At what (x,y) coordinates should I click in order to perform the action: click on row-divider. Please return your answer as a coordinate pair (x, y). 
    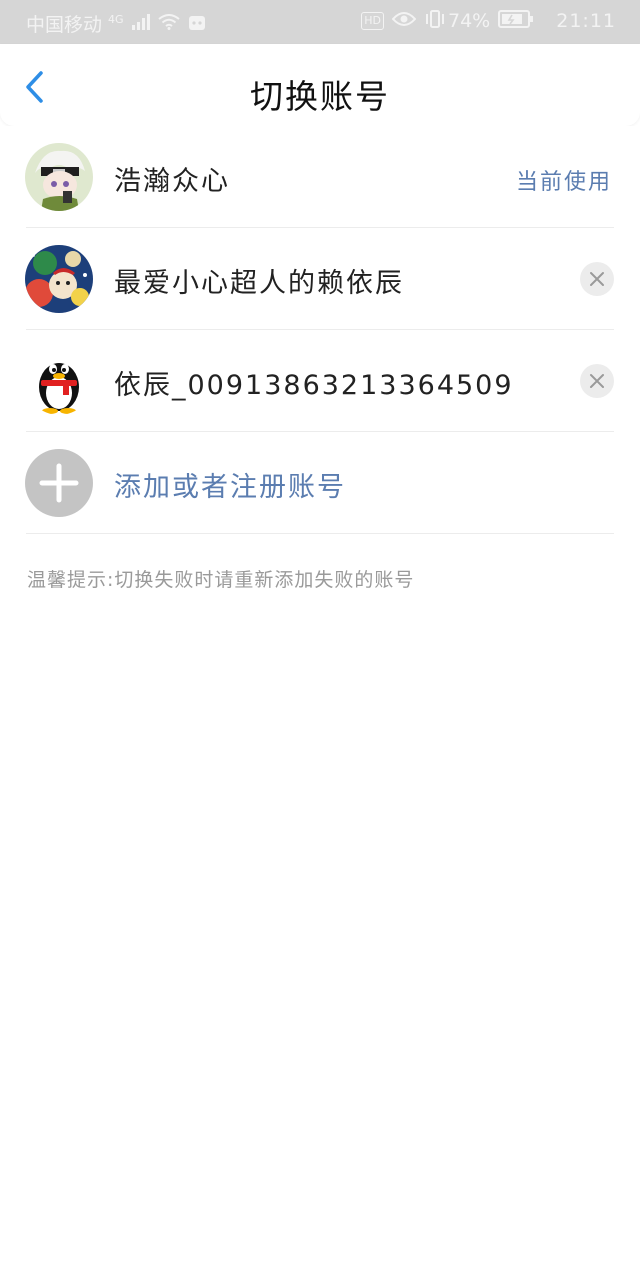
    Looking at the image, I should click on (320, 533).